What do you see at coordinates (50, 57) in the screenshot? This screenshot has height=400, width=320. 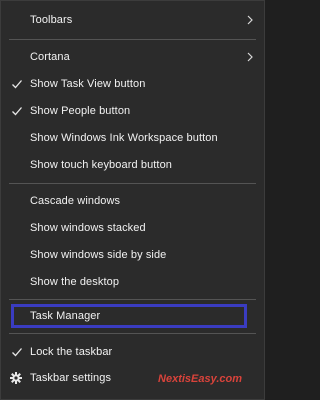 I see `menu-item-label: Cortana` at bounding box center [50, 57].